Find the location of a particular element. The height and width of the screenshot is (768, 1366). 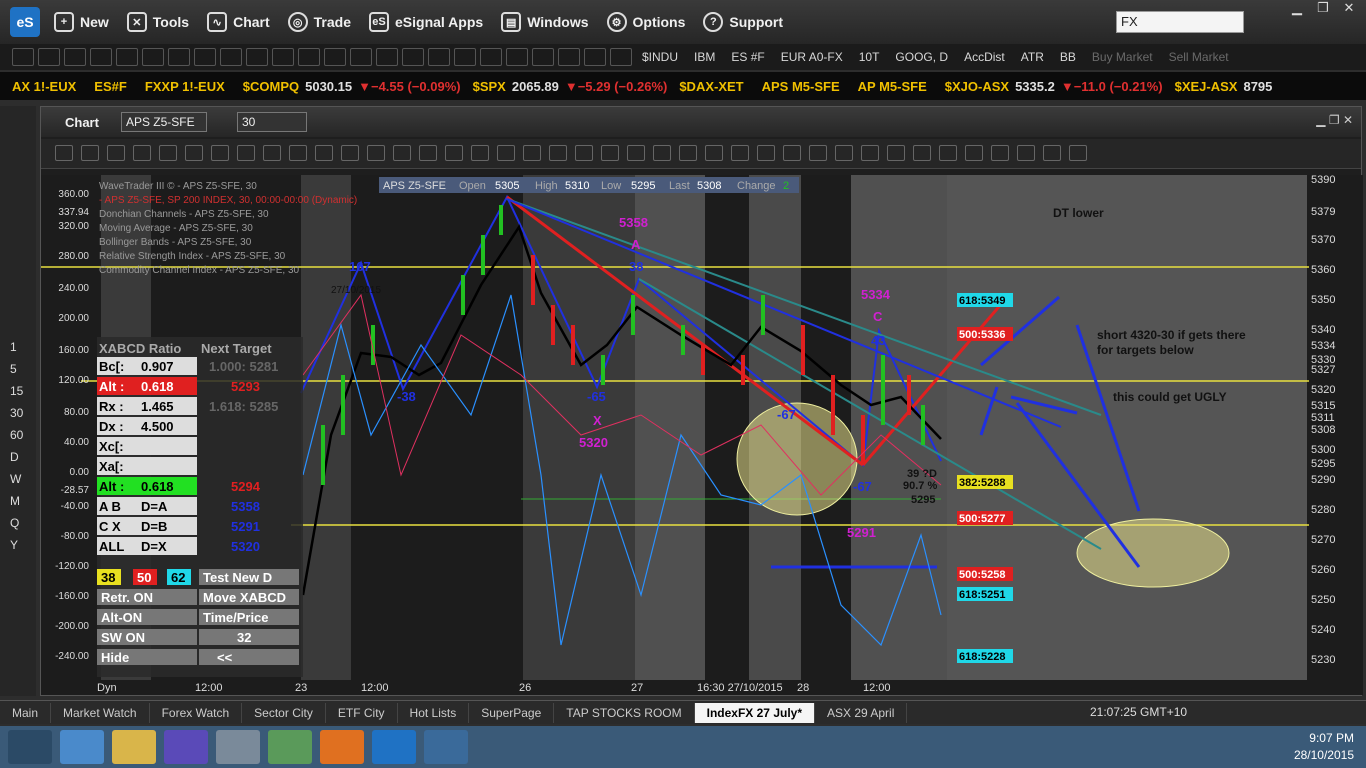

symbol-search-input: FX is located at coordinates (1180, 22).